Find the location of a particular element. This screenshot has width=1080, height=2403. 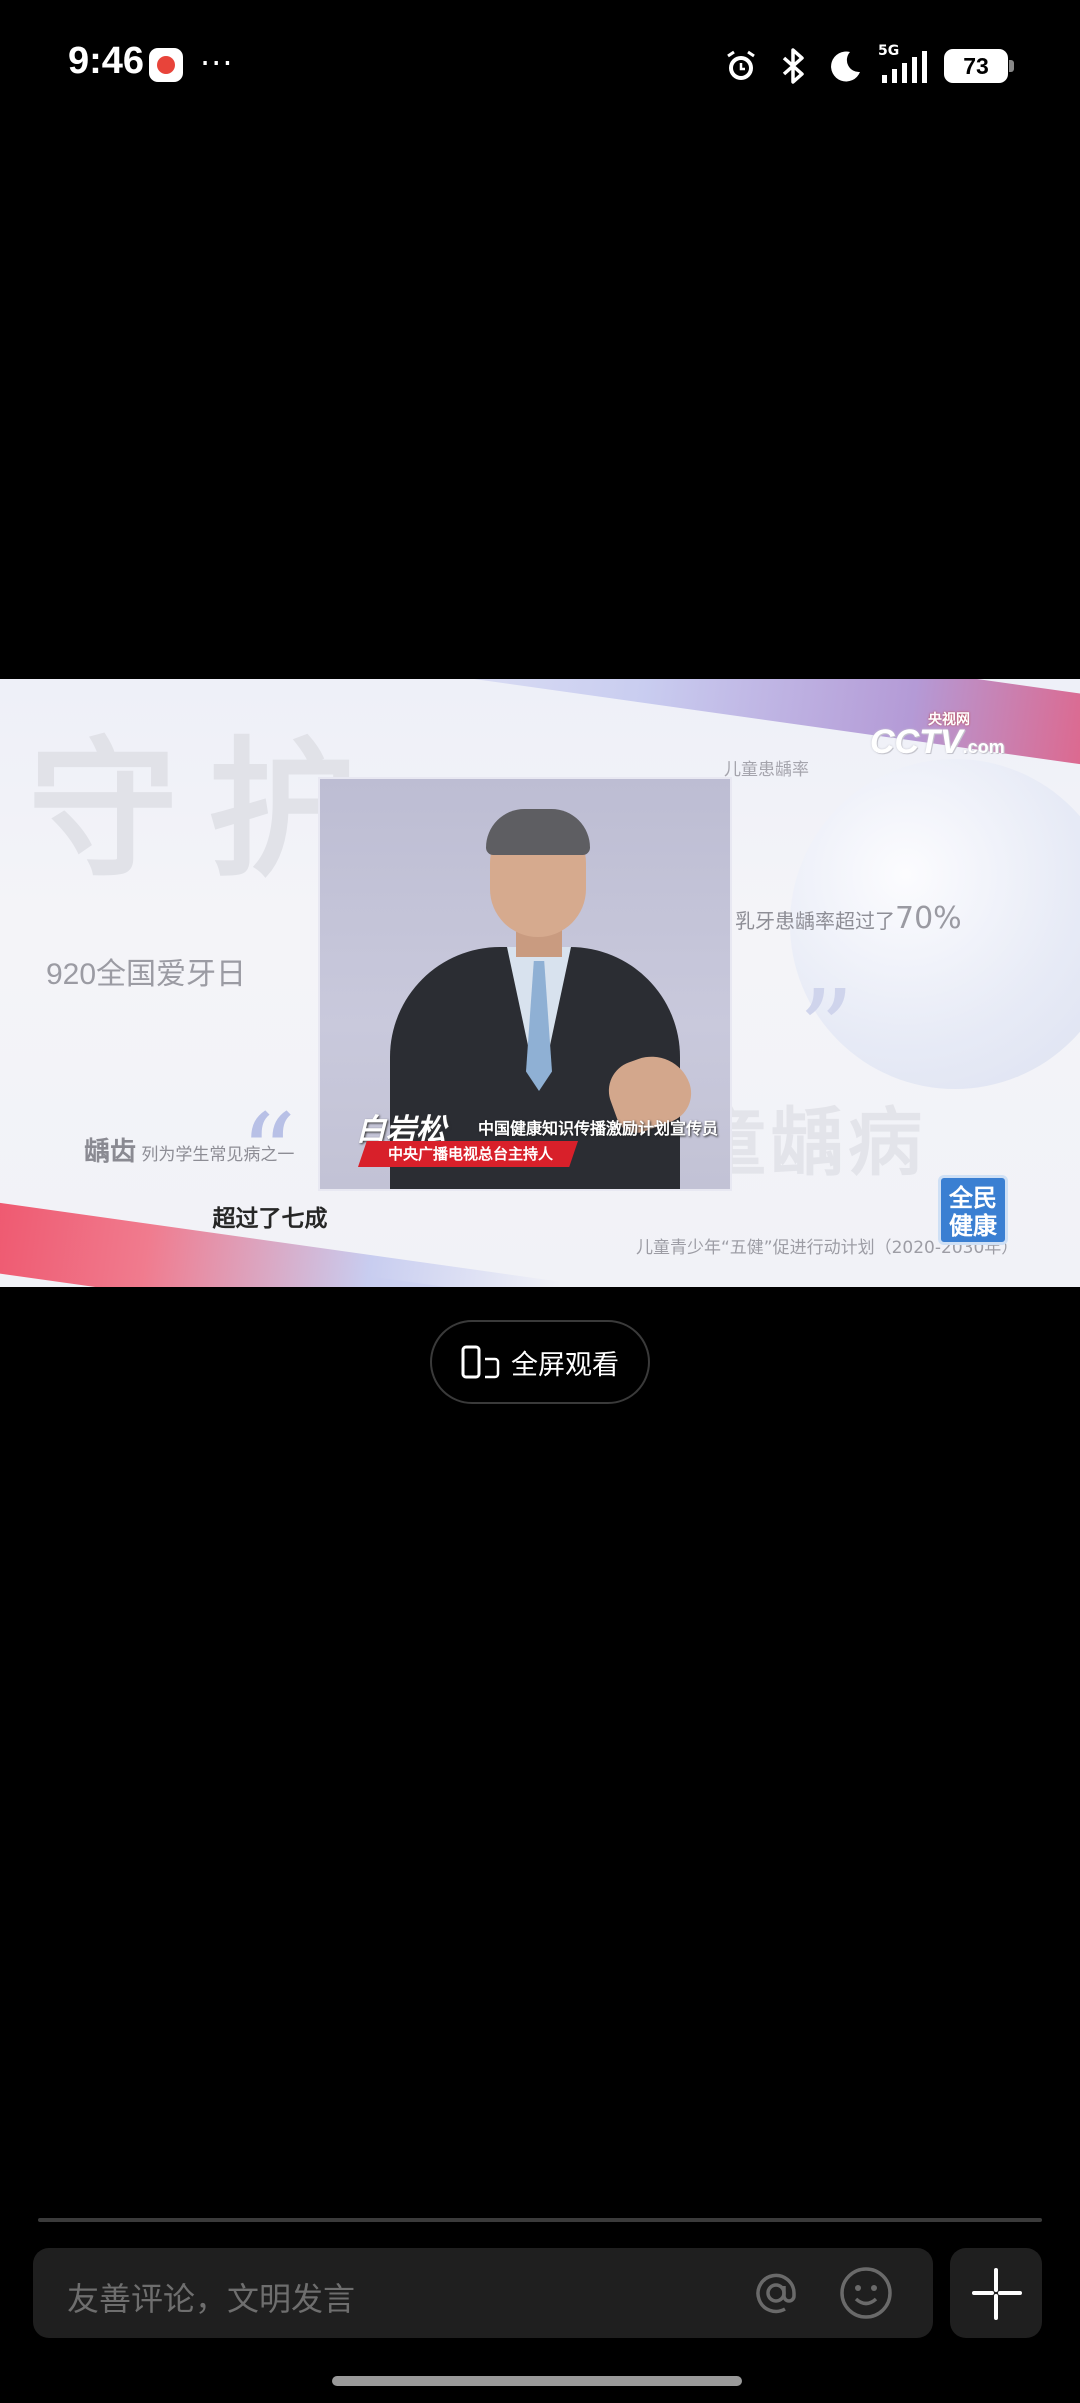

video-progress-bar is located at coordinates (540, 2220).